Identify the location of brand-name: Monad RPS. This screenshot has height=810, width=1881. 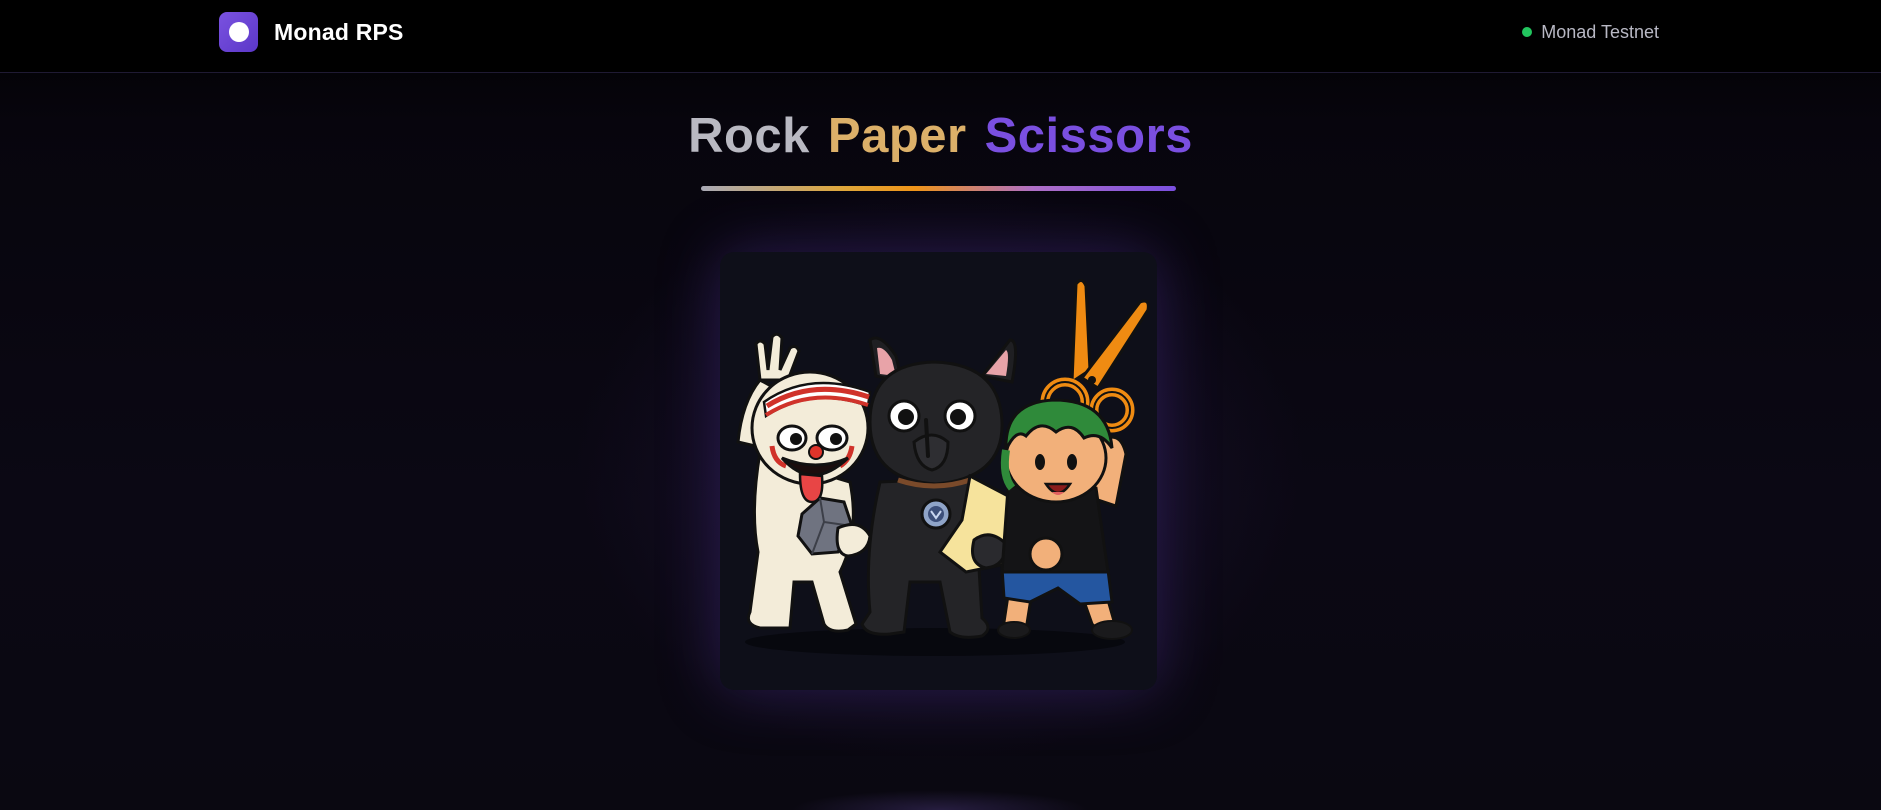
(339, 31).